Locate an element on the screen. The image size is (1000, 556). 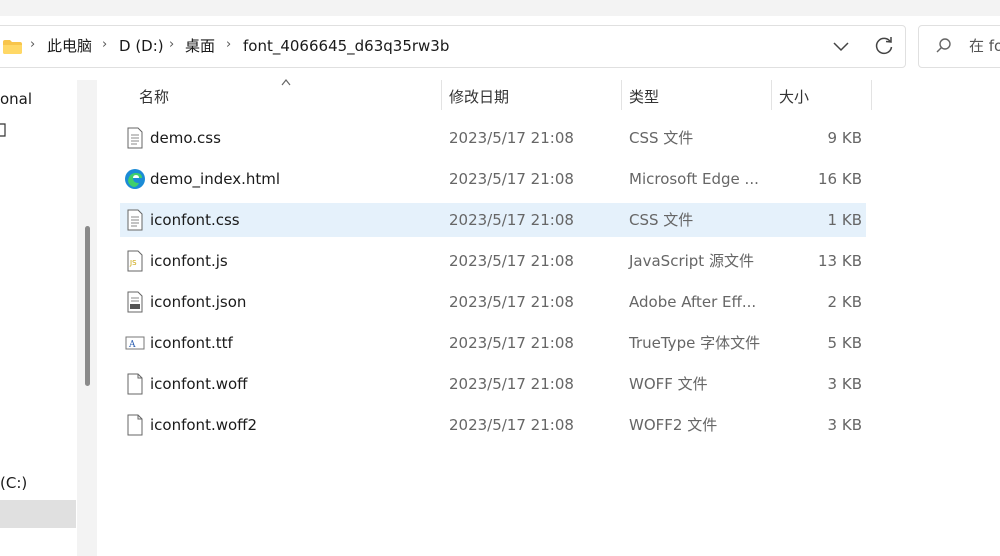
file-name: demo.css is located at coordinates (185, 138).